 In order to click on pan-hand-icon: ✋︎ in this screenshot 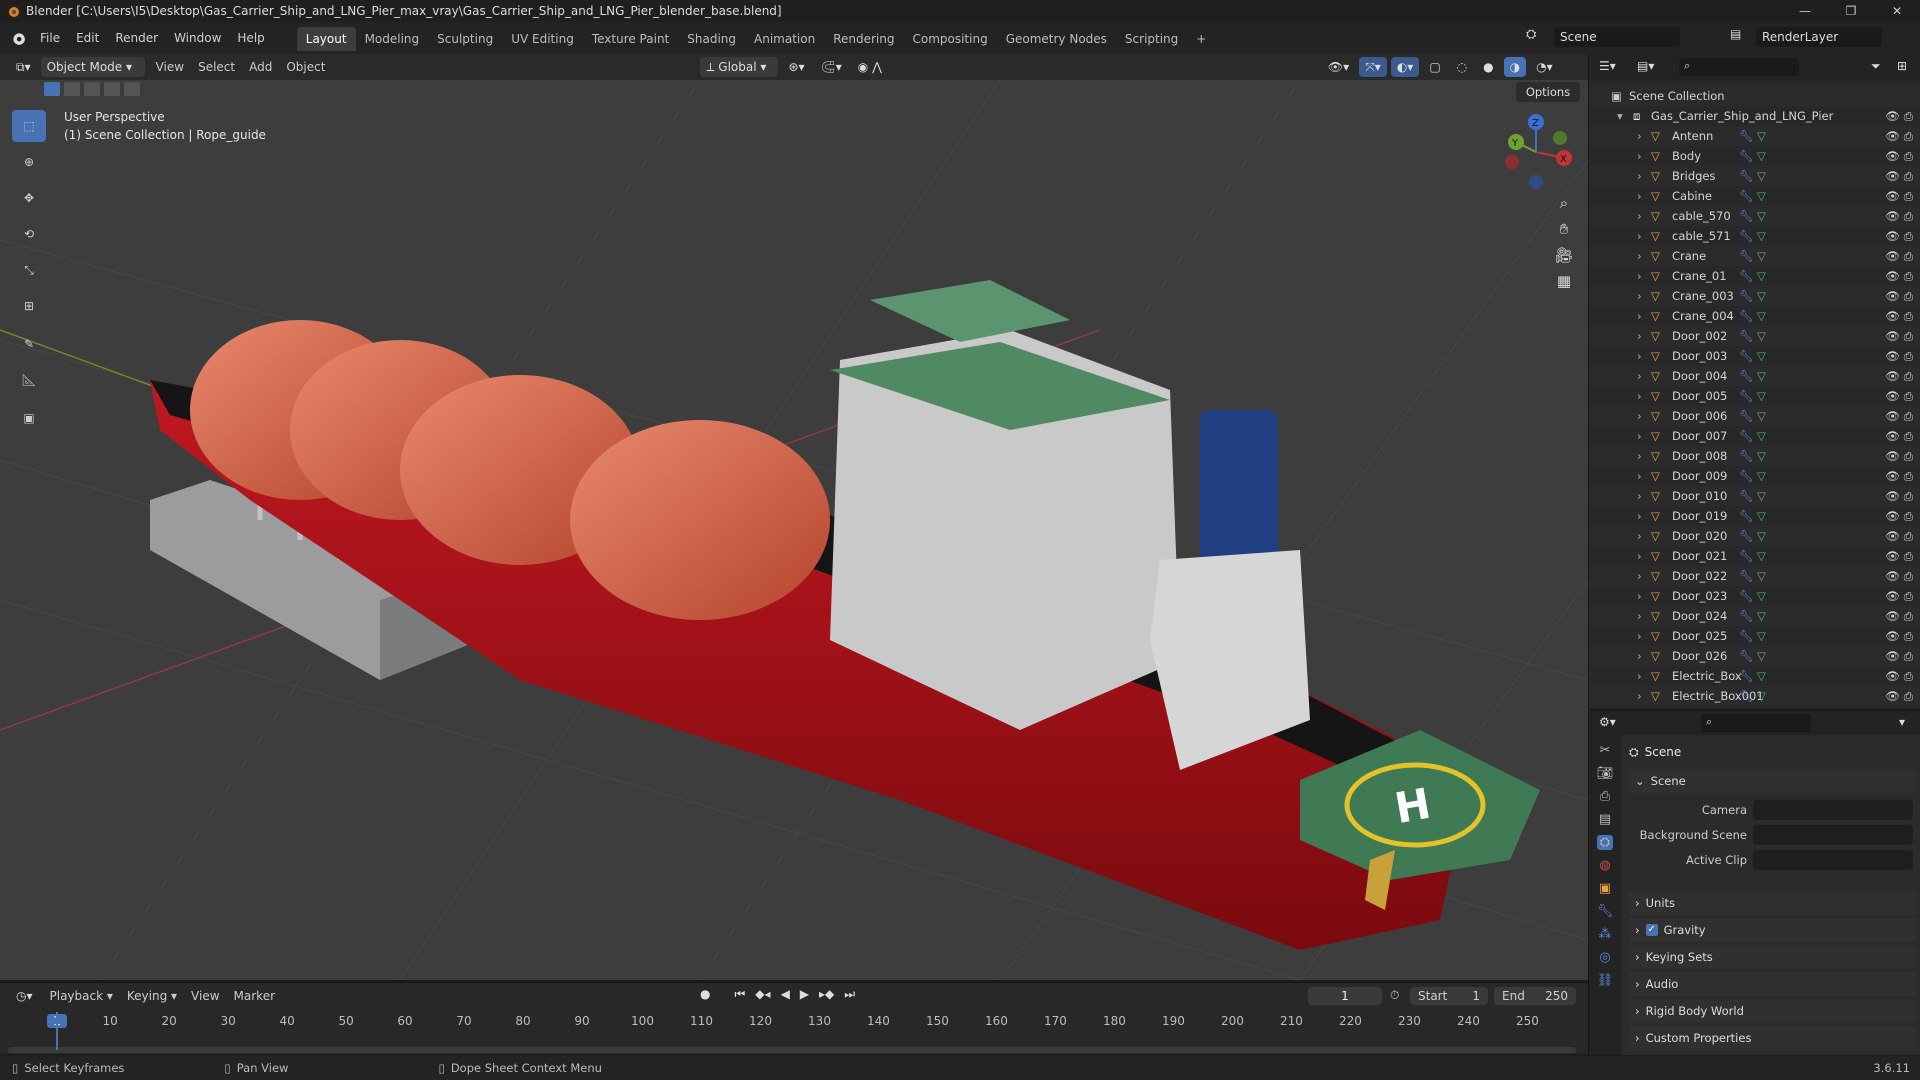, I will do `click(1564, 229)`.